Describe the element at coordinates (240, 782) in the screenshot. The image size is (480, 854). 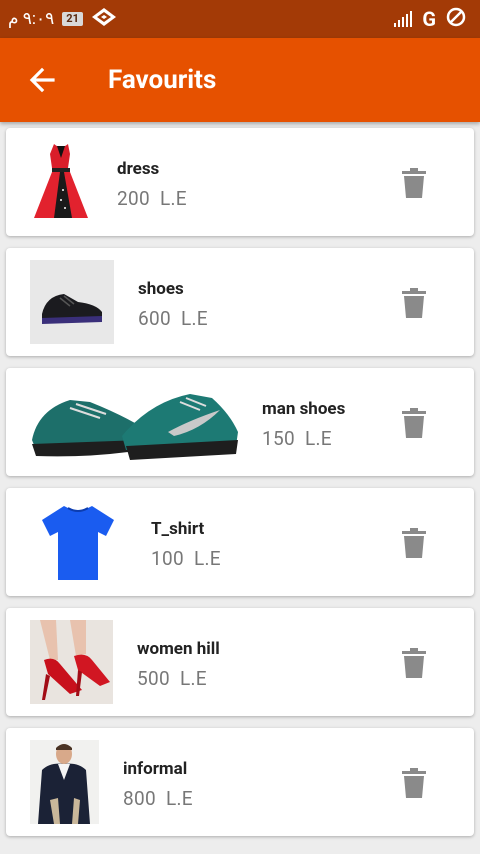
I see `favourite-card: informal 800 L.E` at that location.